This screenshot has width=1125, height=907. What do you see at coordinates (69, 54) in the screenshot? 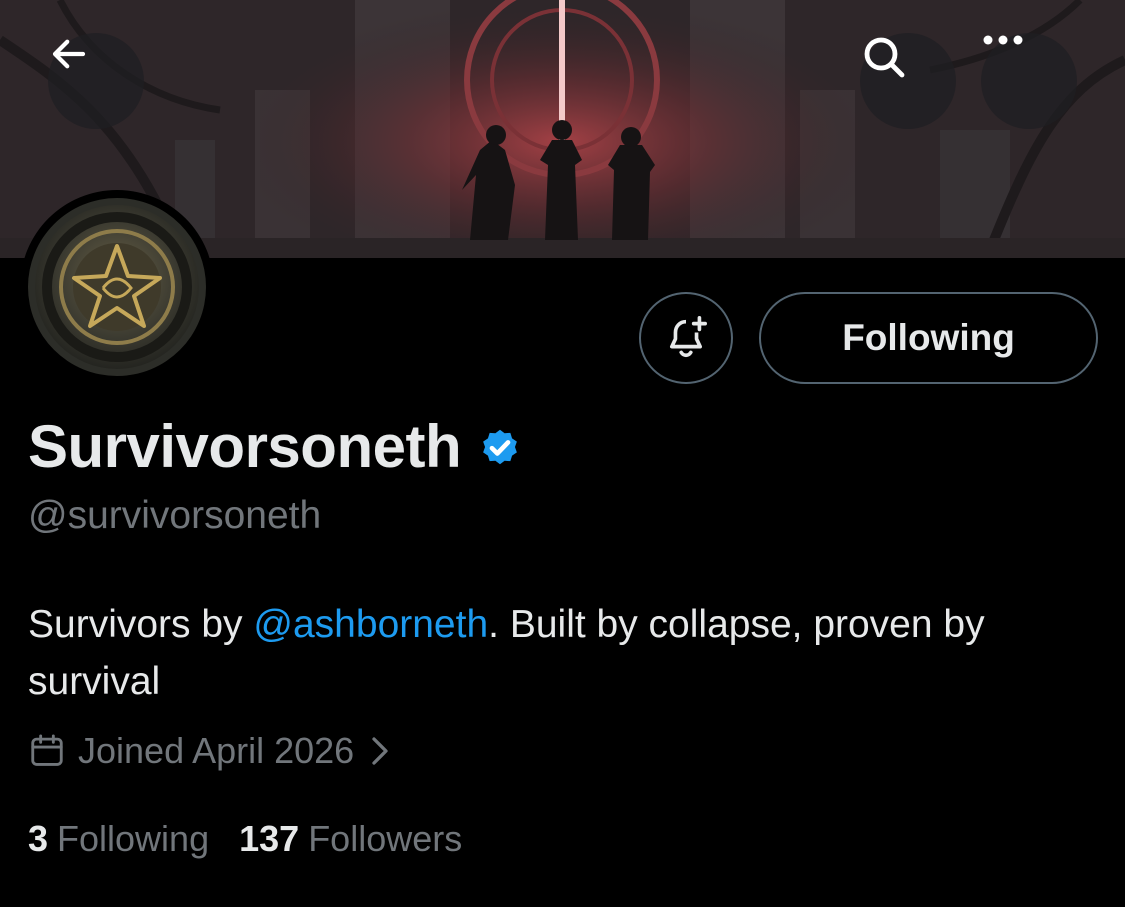
I see `arrow-left-icon` at bounding box center [69, 54].